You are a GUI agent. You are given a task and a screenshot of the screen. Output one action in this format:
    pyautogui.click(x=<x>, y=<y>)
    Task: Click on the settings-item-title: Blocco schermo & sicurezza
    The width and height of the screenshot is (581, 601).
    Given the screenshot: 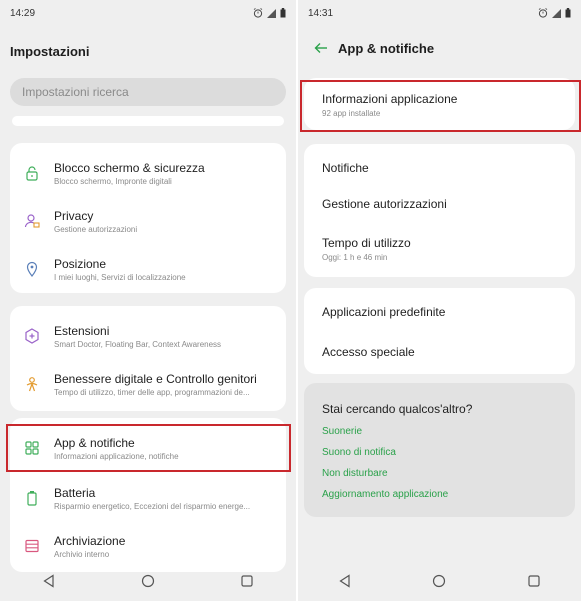 What is the action you would take?
    pyautogui.click(x=129, y=167)
    